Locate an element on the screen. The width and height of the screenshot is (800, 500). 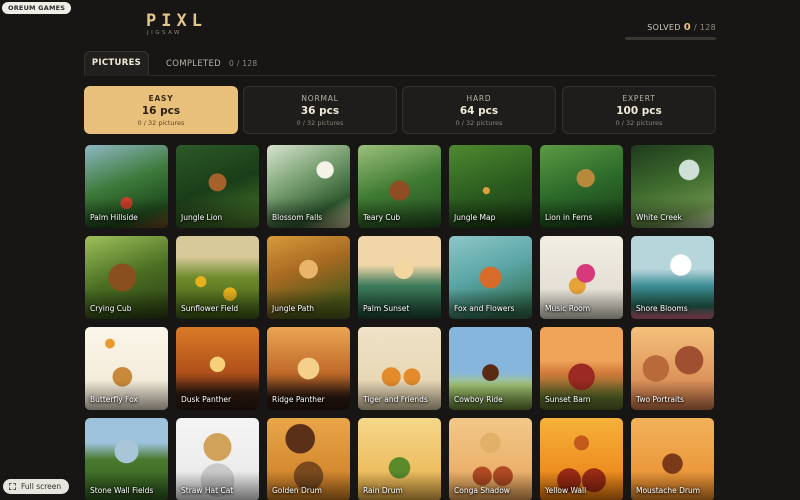
picture-card: Jungle Path is located at coordinates (308, 277).